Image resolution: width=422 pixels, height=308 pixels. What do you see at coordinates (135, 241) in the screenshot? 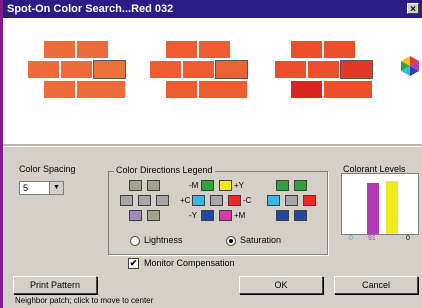
I see `lightness-radio` at bounding box center [135, 241].